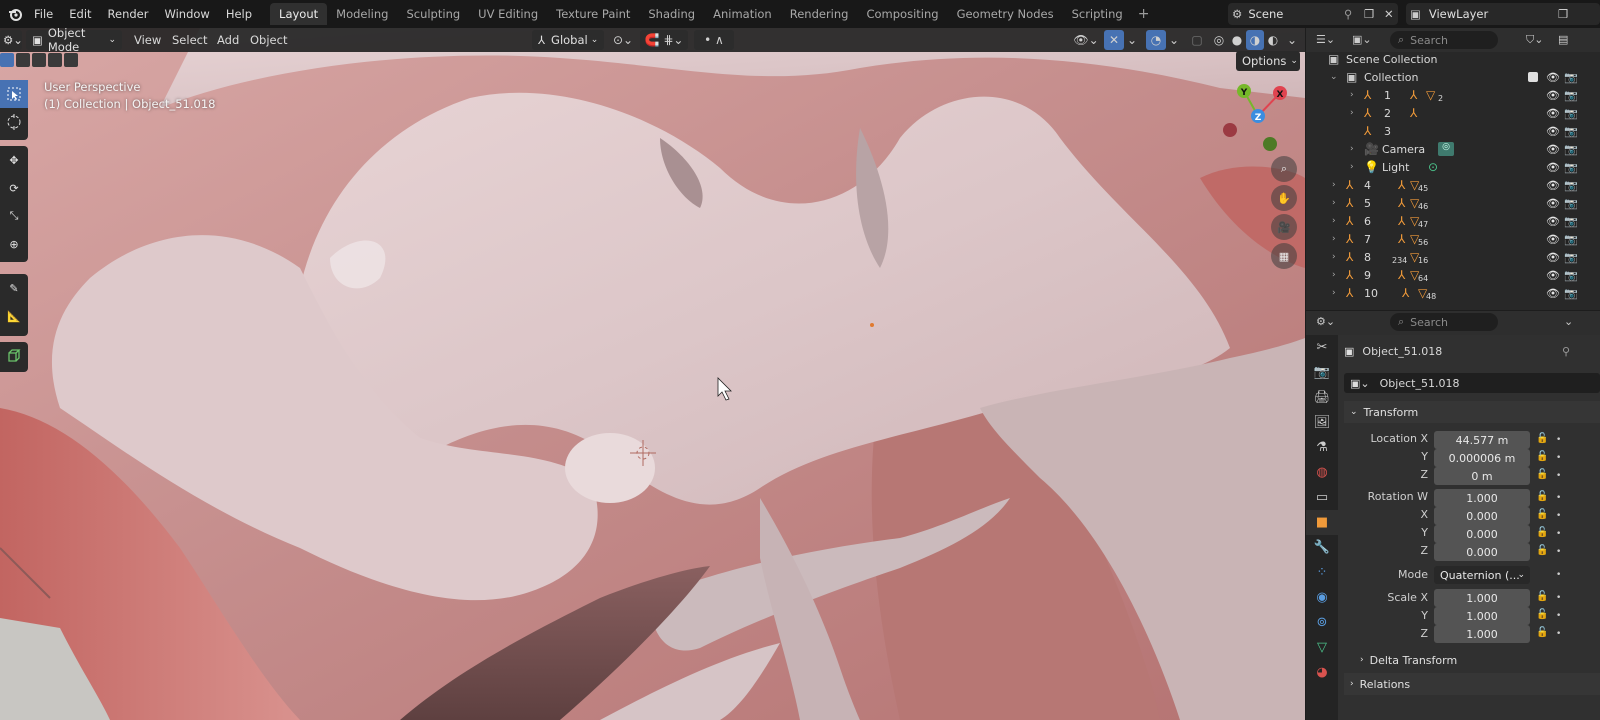 This screenshot has width=1600, height=720. Describe the element at coordinates (1292, 40) in the screenshot. I see `shading-dropdown-icon: ⌄` at that location.